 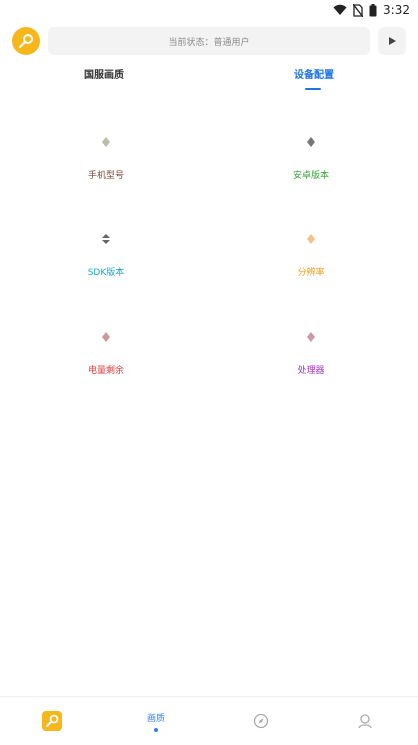 I want to click on device-item-label: 手机型号, so click(x=105, y=176).